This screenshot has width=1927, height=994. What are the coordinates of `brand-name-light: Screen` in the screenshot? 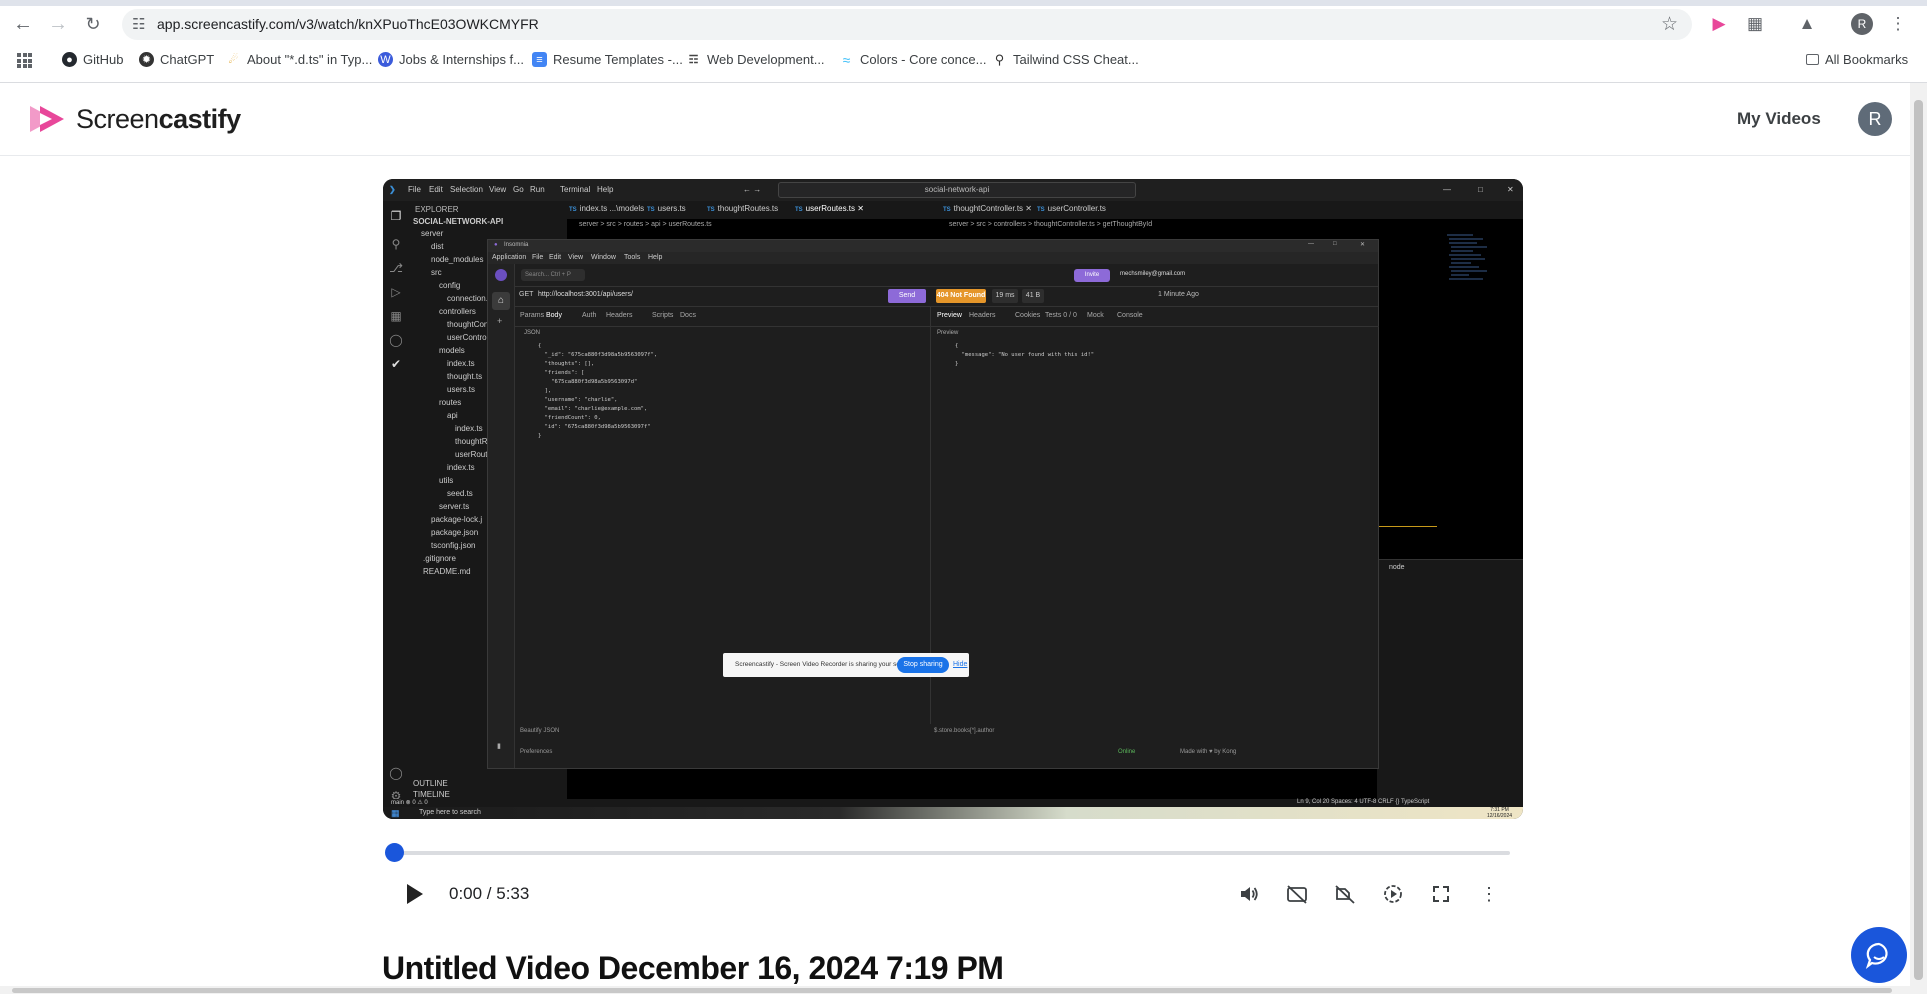 It's located at (117, 118).